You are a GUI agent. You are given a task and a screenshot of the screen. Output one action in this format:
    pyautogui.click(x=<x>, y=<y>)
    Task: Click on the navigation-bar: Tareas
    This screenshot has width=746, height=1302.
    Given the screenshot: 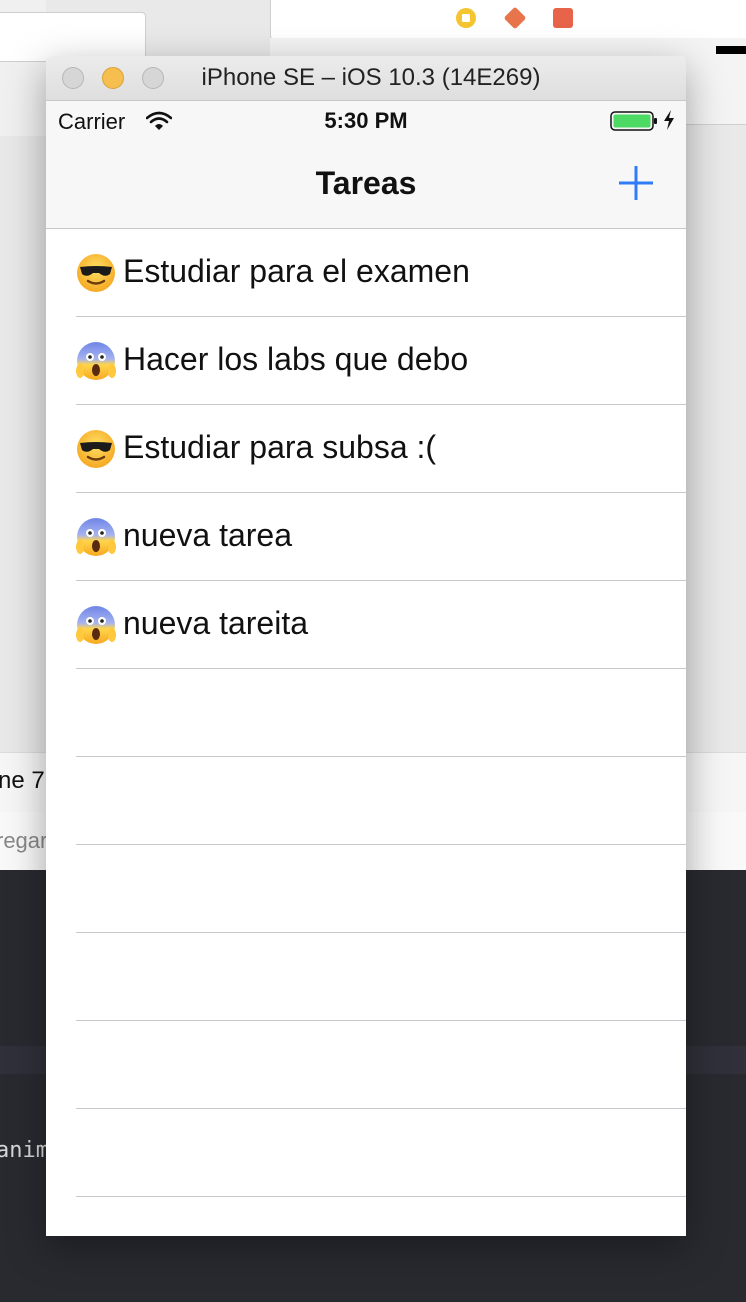 What is the action you would take?
    pyautogui.click(x=366, y=184)
    